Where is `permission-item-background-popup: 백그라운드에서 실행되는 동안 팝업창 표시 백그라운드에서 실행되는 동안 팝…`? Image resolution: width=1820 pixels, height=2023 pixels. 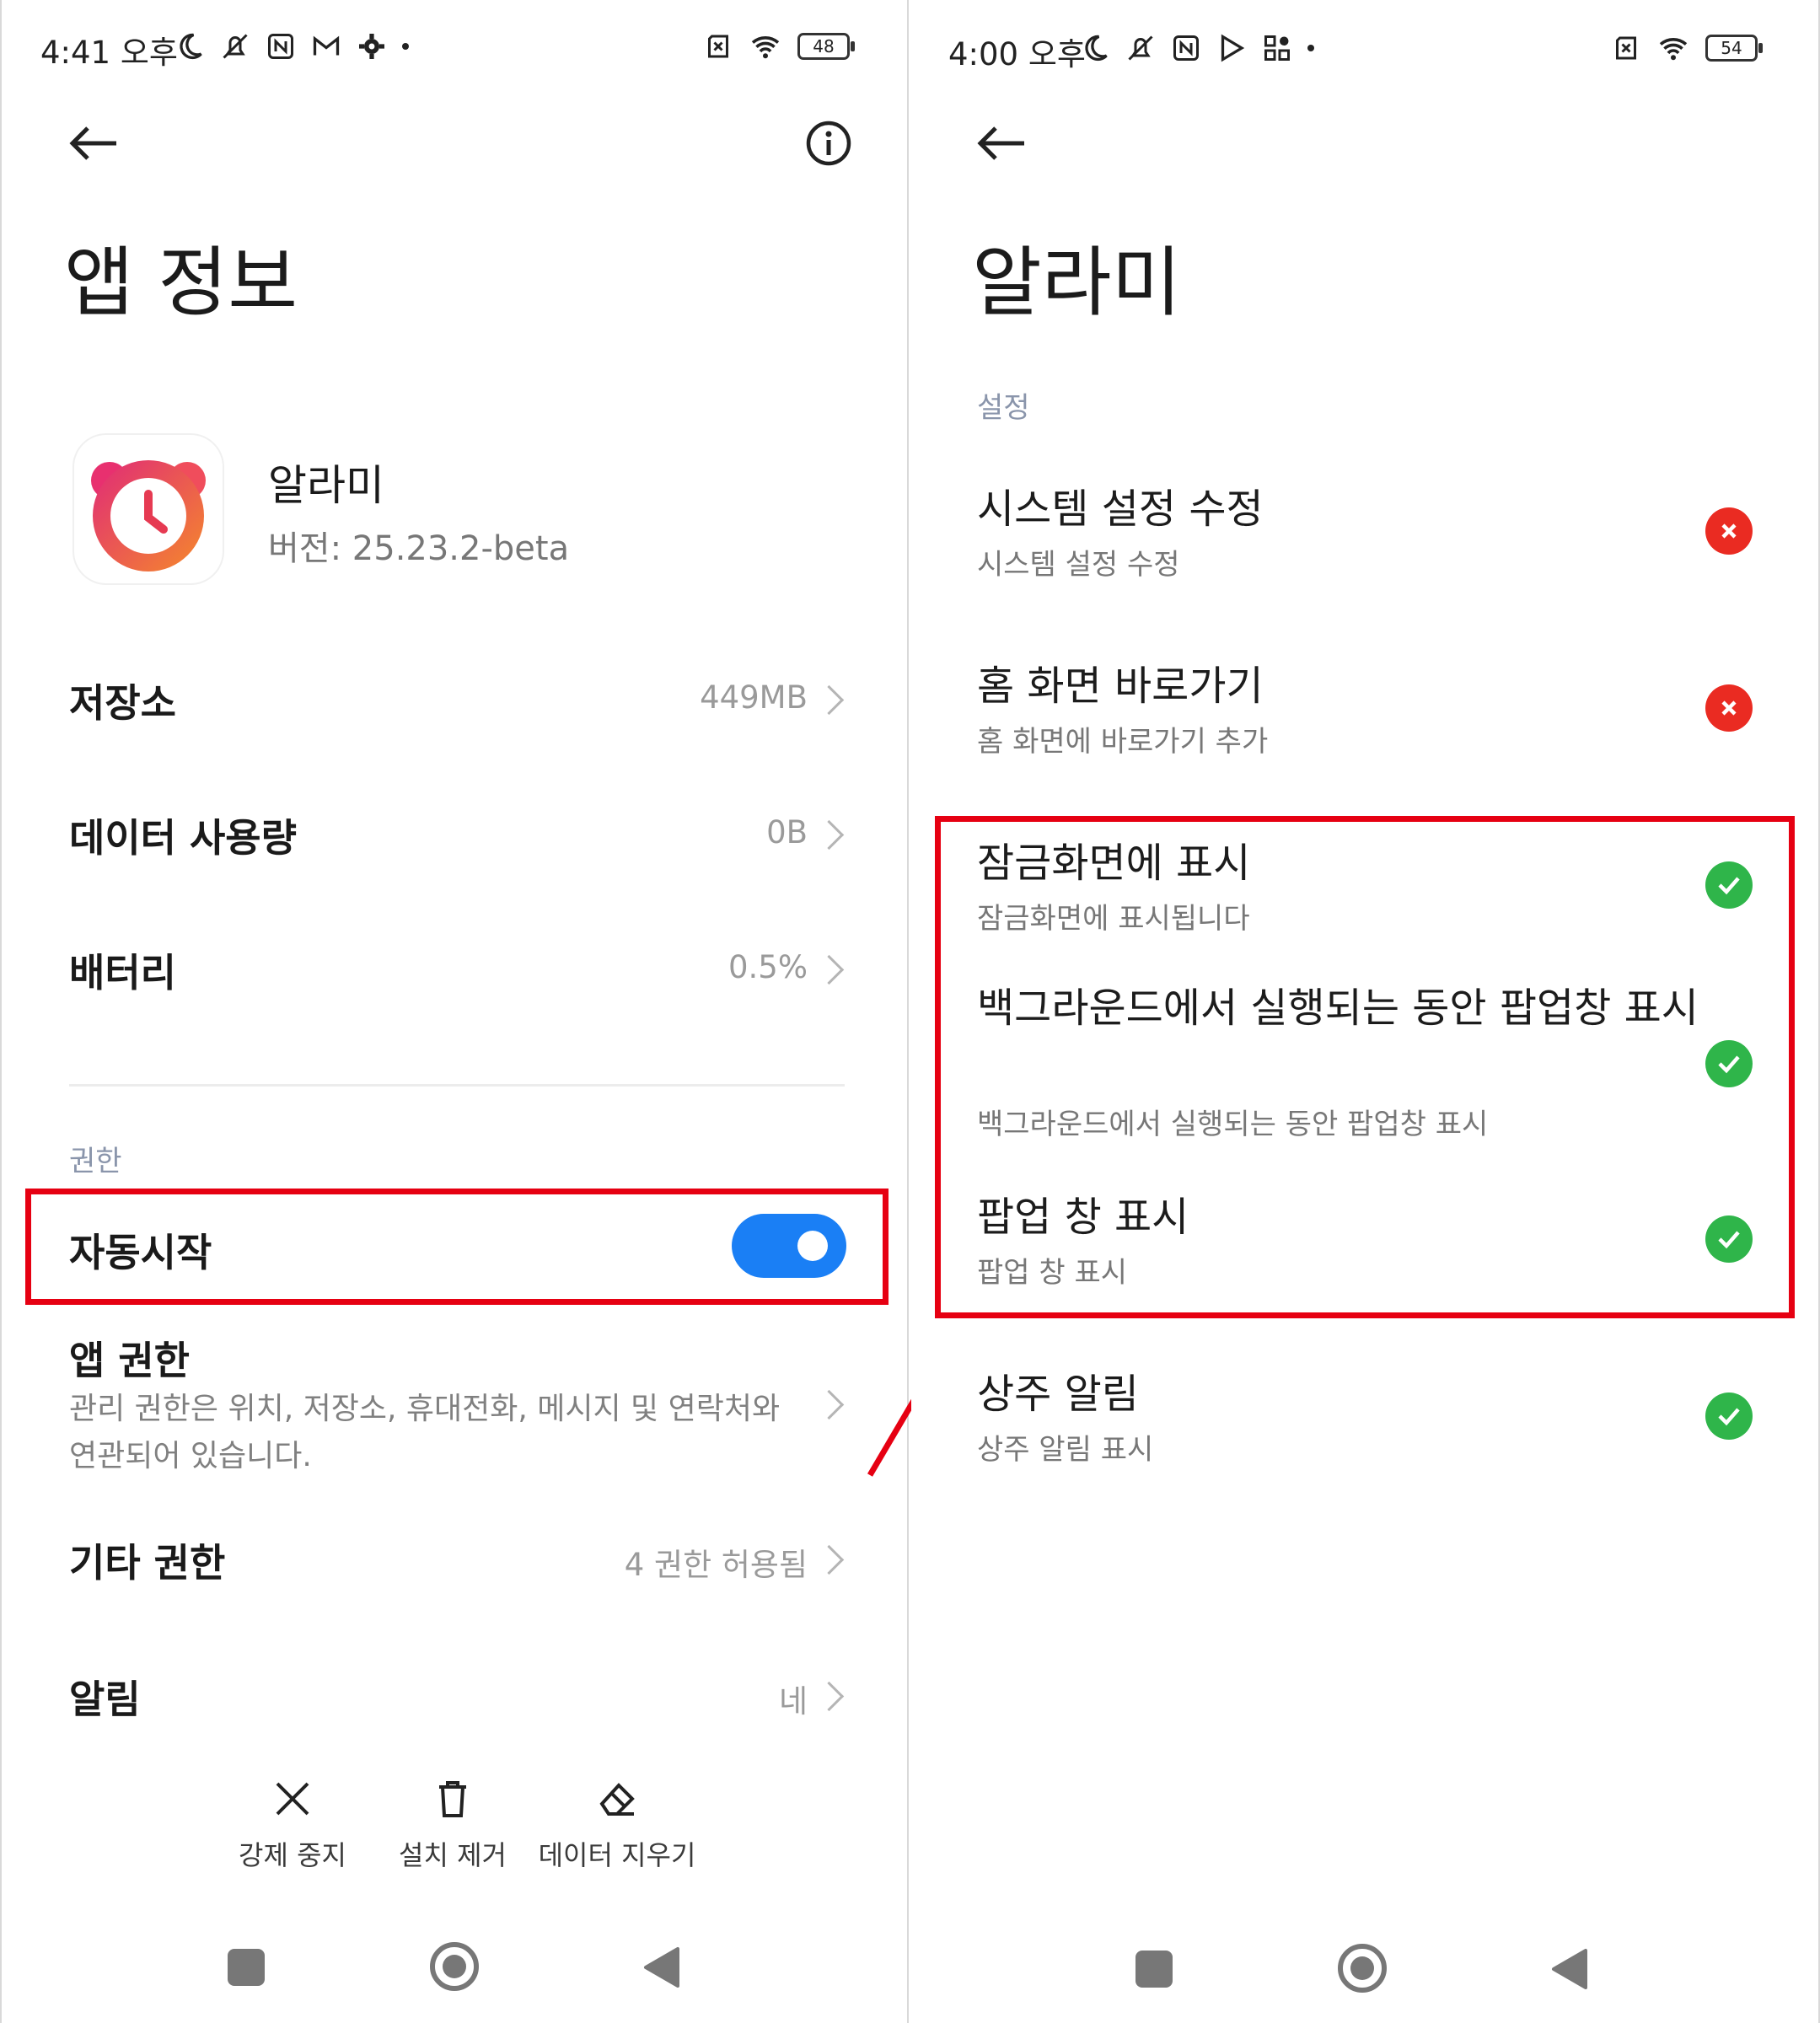 permission-item-background-popup: 백그라운드에서 실행되는 동안 팝업창 표시 백그라운드에서 실행되는 동안 팝… is located at coordinates (1364, 1064).